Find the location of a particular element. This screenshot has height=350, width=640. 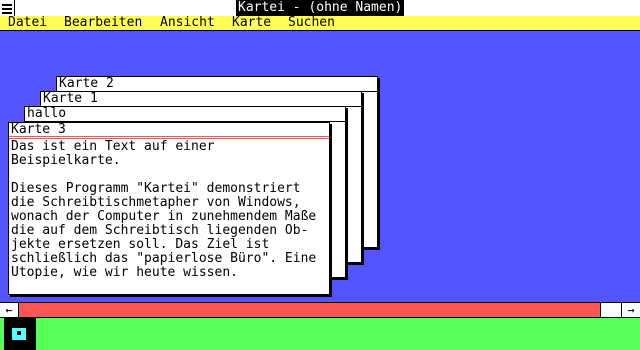

menu-bar: Datei Bearbeiten Ansicht Karte Suchen is located at coordinates (320, 23).